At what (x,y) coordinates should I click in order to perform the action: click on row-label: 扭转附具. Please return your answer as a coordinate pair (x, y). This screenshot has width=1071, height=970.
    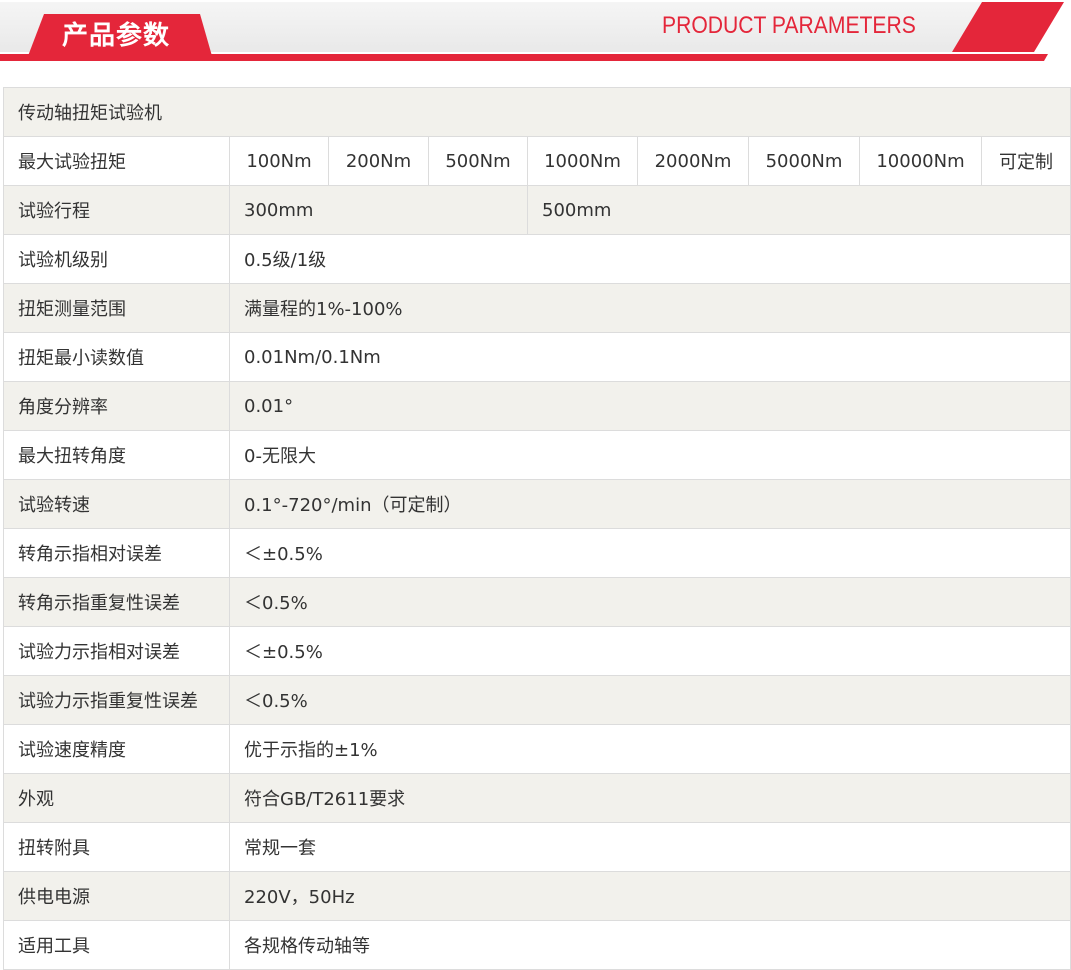
    Looking at the image, I should click on (116, 847).